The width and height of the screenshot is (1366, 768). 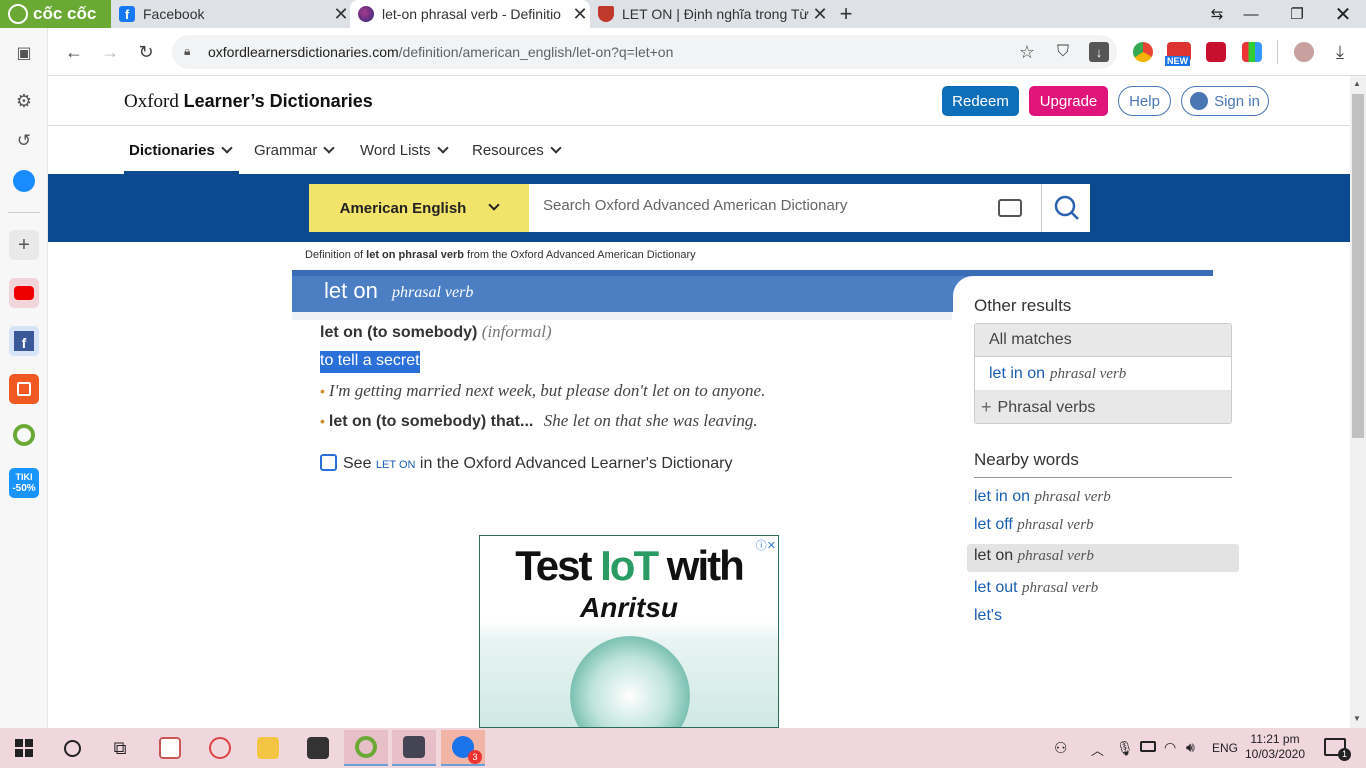 What do you see at coordinates (980, 101) in the screenshot?
I see `redeem-button: Redeem` at bounding box center [980, 101].